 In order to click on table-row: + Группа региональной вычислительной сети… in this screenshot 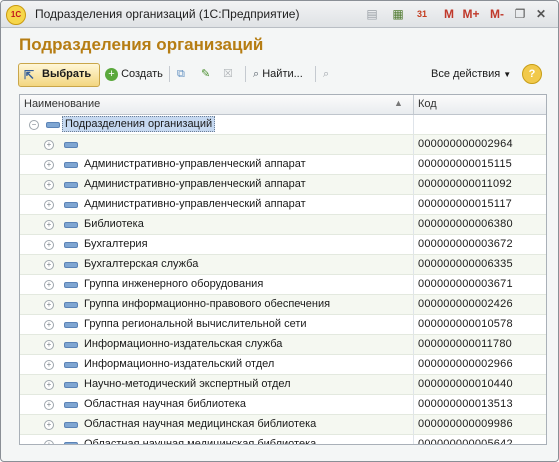, I will do `click(283, 325)`.